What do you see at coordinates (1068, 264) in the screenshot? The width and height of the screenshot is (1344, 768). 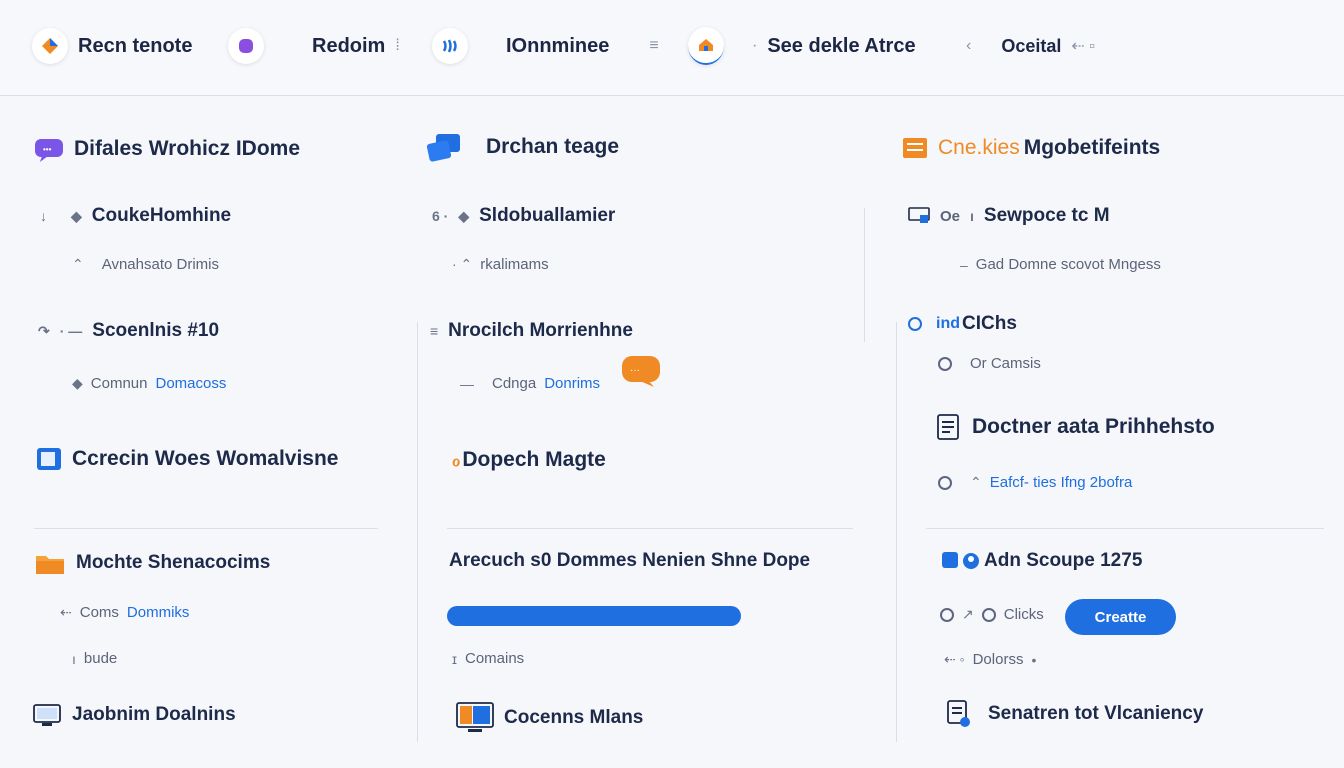 I see `col3-item1-meta-text: Gad Domne scovot Mngess` at bounding box center [1068, 264].